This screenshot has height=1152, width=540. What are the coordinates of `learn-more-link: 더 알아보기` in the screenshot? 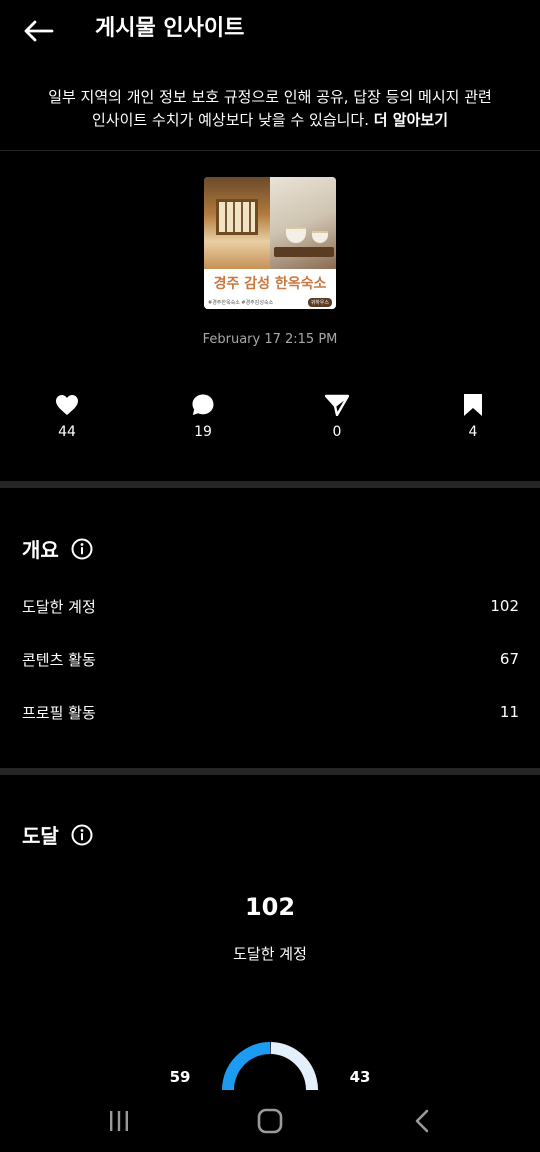 It's located at (411, 120).